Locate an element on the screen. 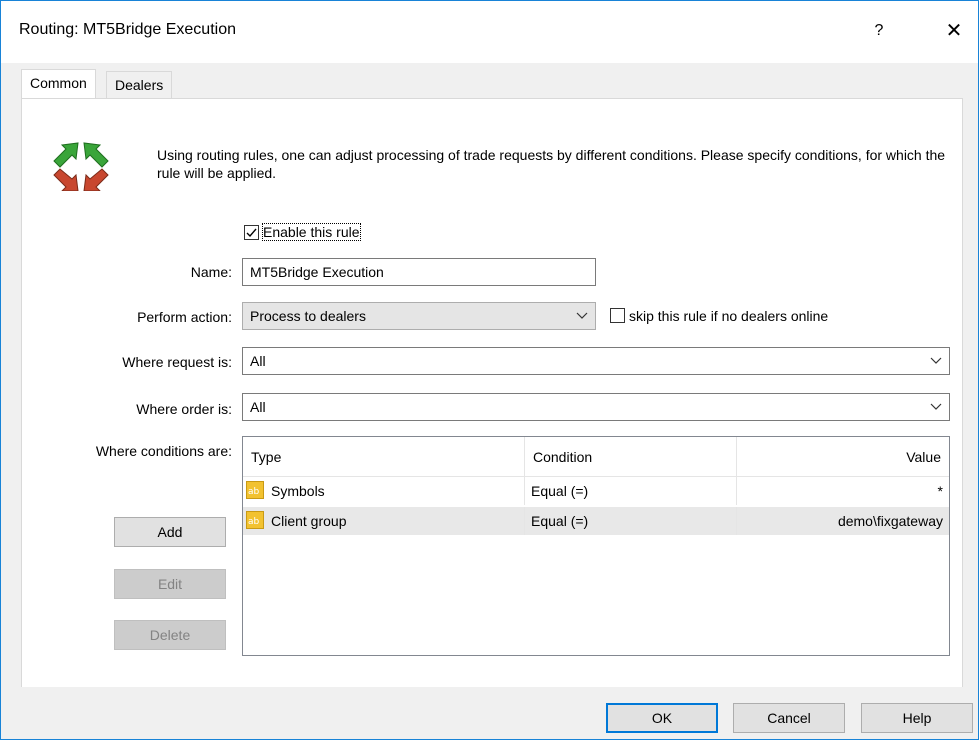 This screenshot has height=740, width=979. perform-action-label: Perform action: is located at coordinates (184, 317).